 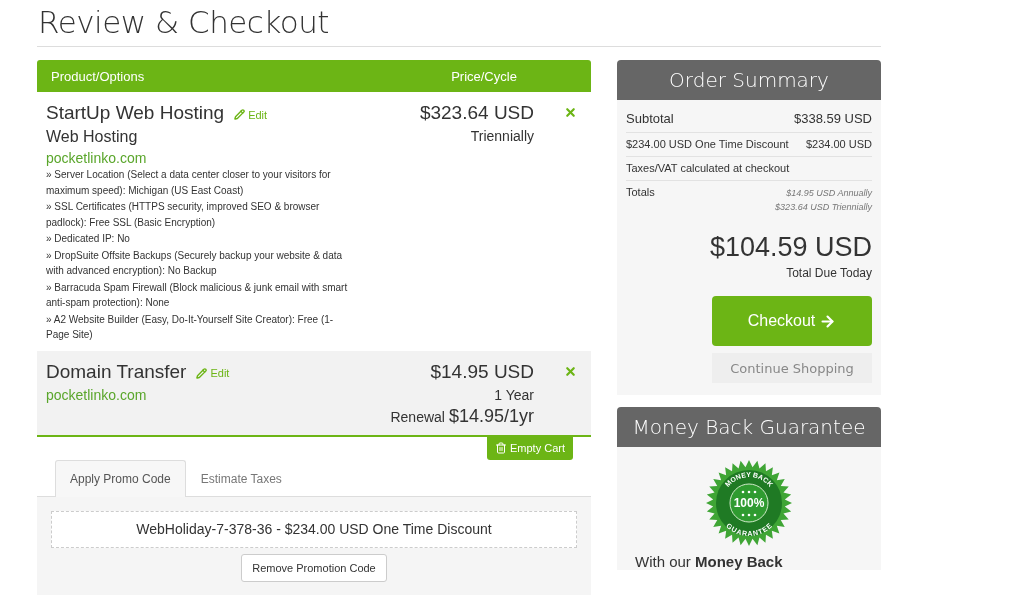 I want to click on column-header: Price/Cycle, so click(x=484, y=76).